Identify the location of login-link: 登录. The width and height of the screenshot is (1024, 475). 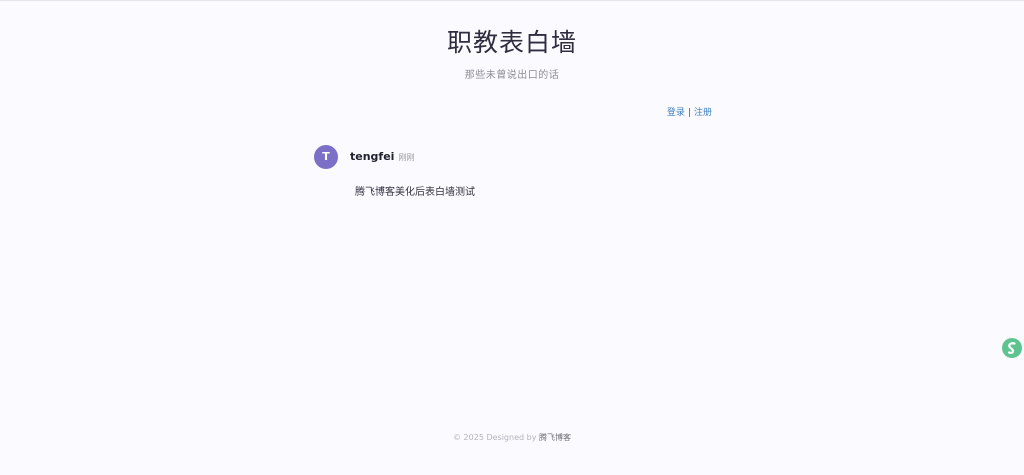
(676, 113).